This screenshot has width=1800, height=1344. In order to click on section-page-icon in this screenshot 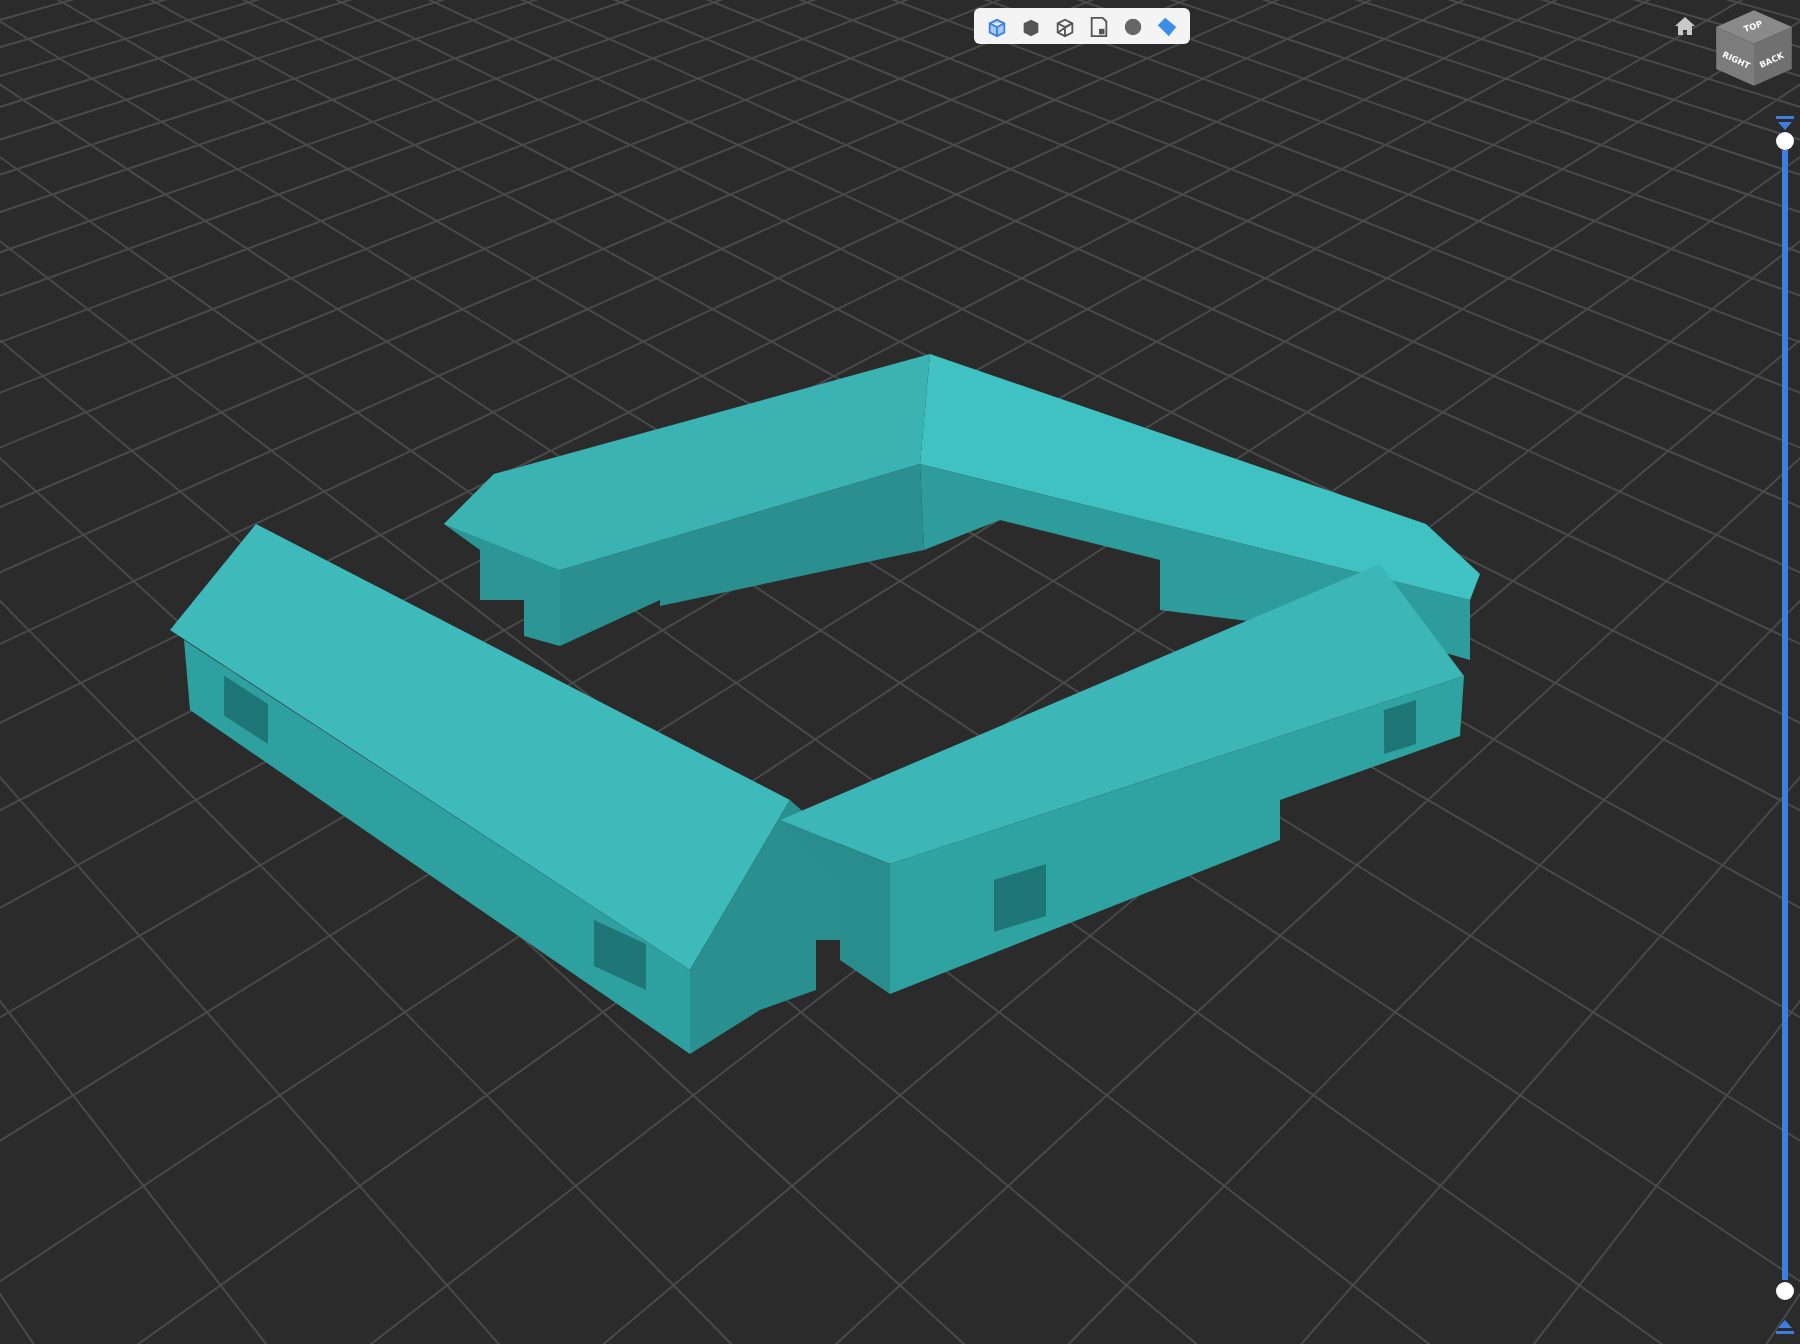, I will do `click(1099, 26)`.